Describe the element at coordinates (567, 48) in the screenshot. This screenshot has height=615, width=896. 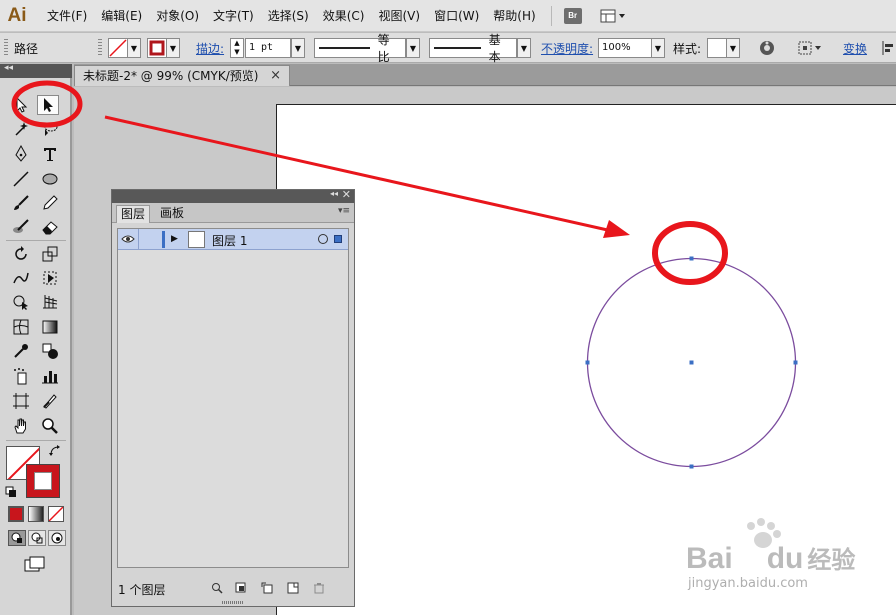
I see `opacity-link: 不透明度:` at that location.